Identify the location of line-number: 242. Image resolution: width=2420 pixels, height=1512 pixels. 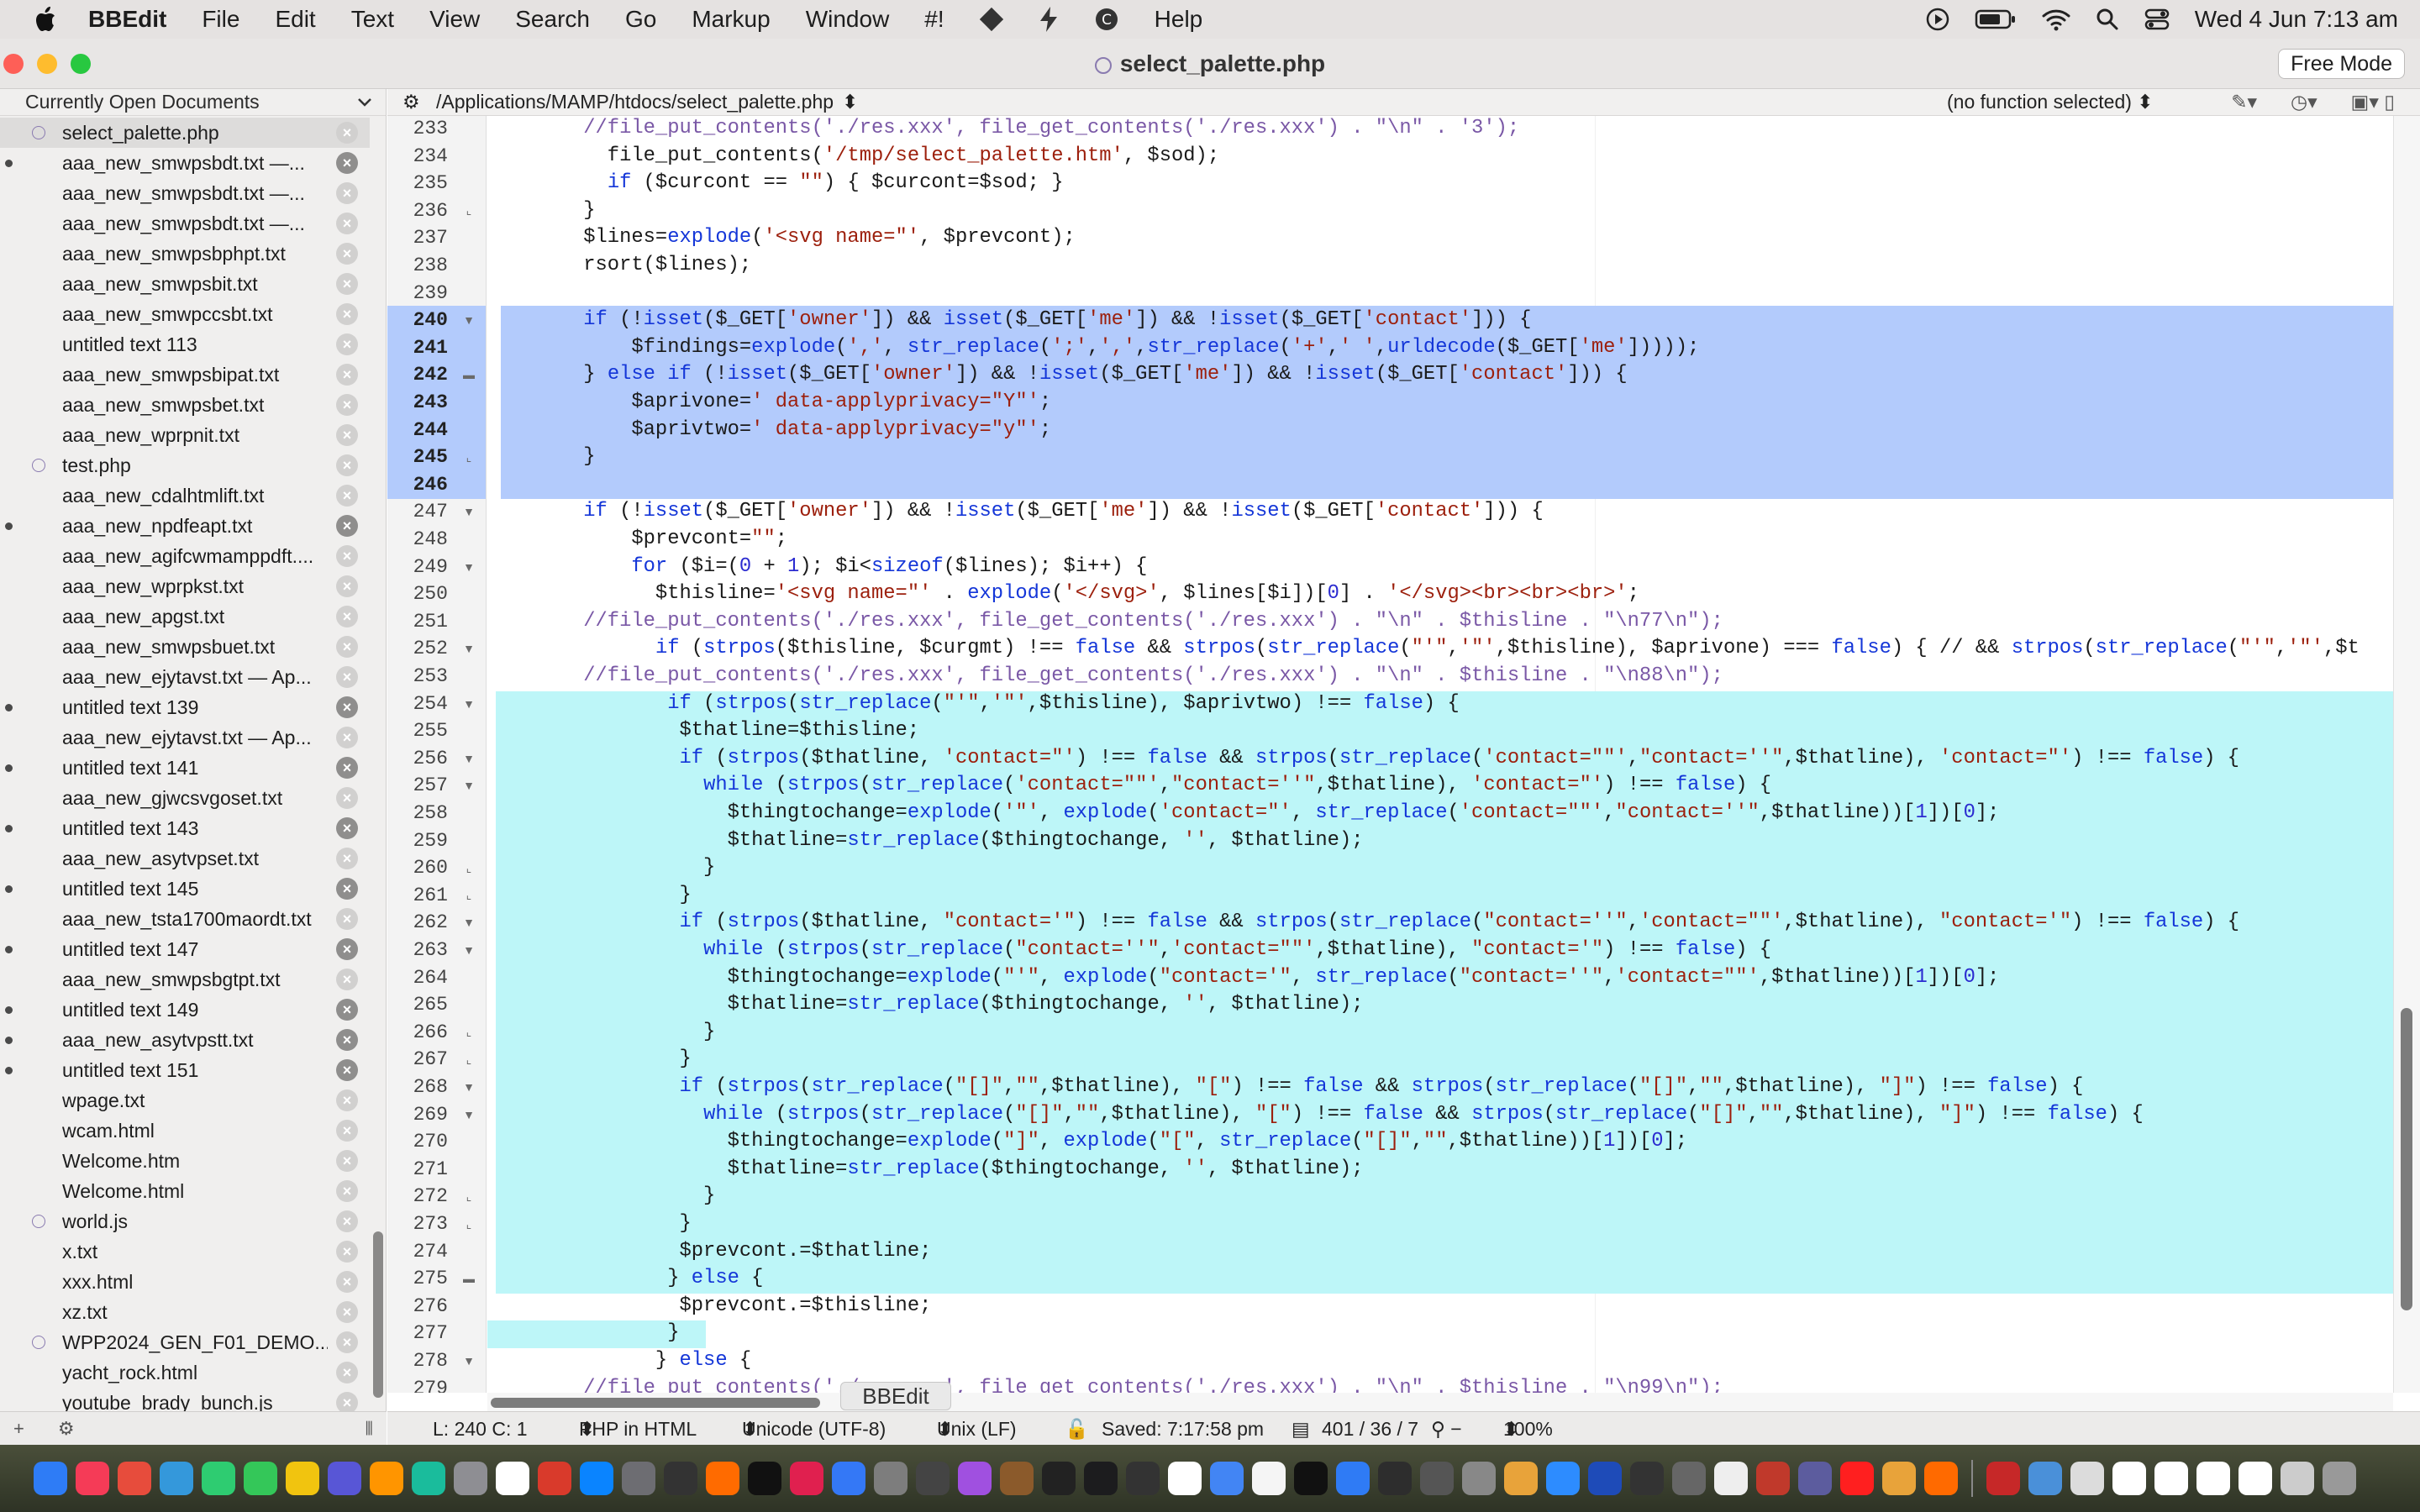
(417, 374).